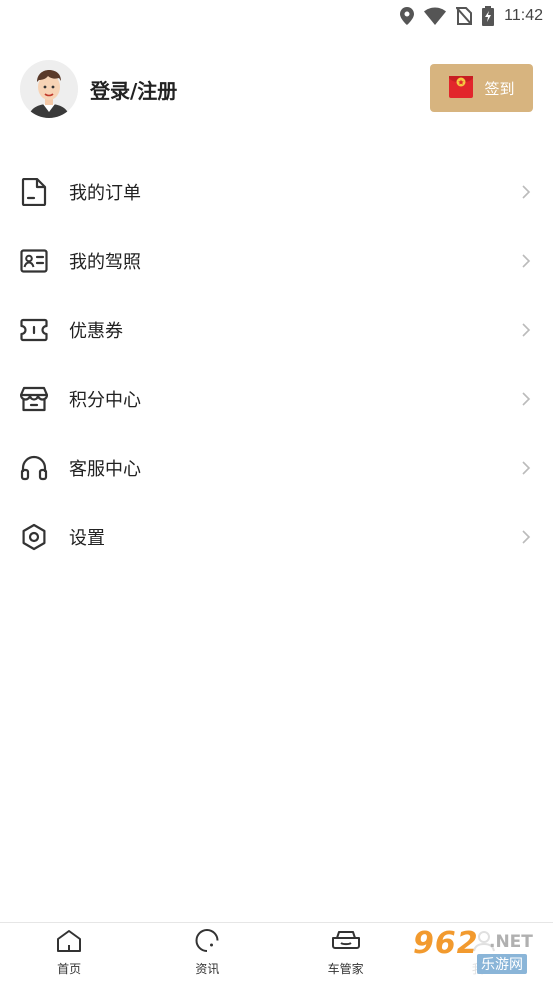  What do you see at coordinates (276, 536) in the screenshot?
I see `menu-item-settings: 设置` at bounding box center [276, 536].